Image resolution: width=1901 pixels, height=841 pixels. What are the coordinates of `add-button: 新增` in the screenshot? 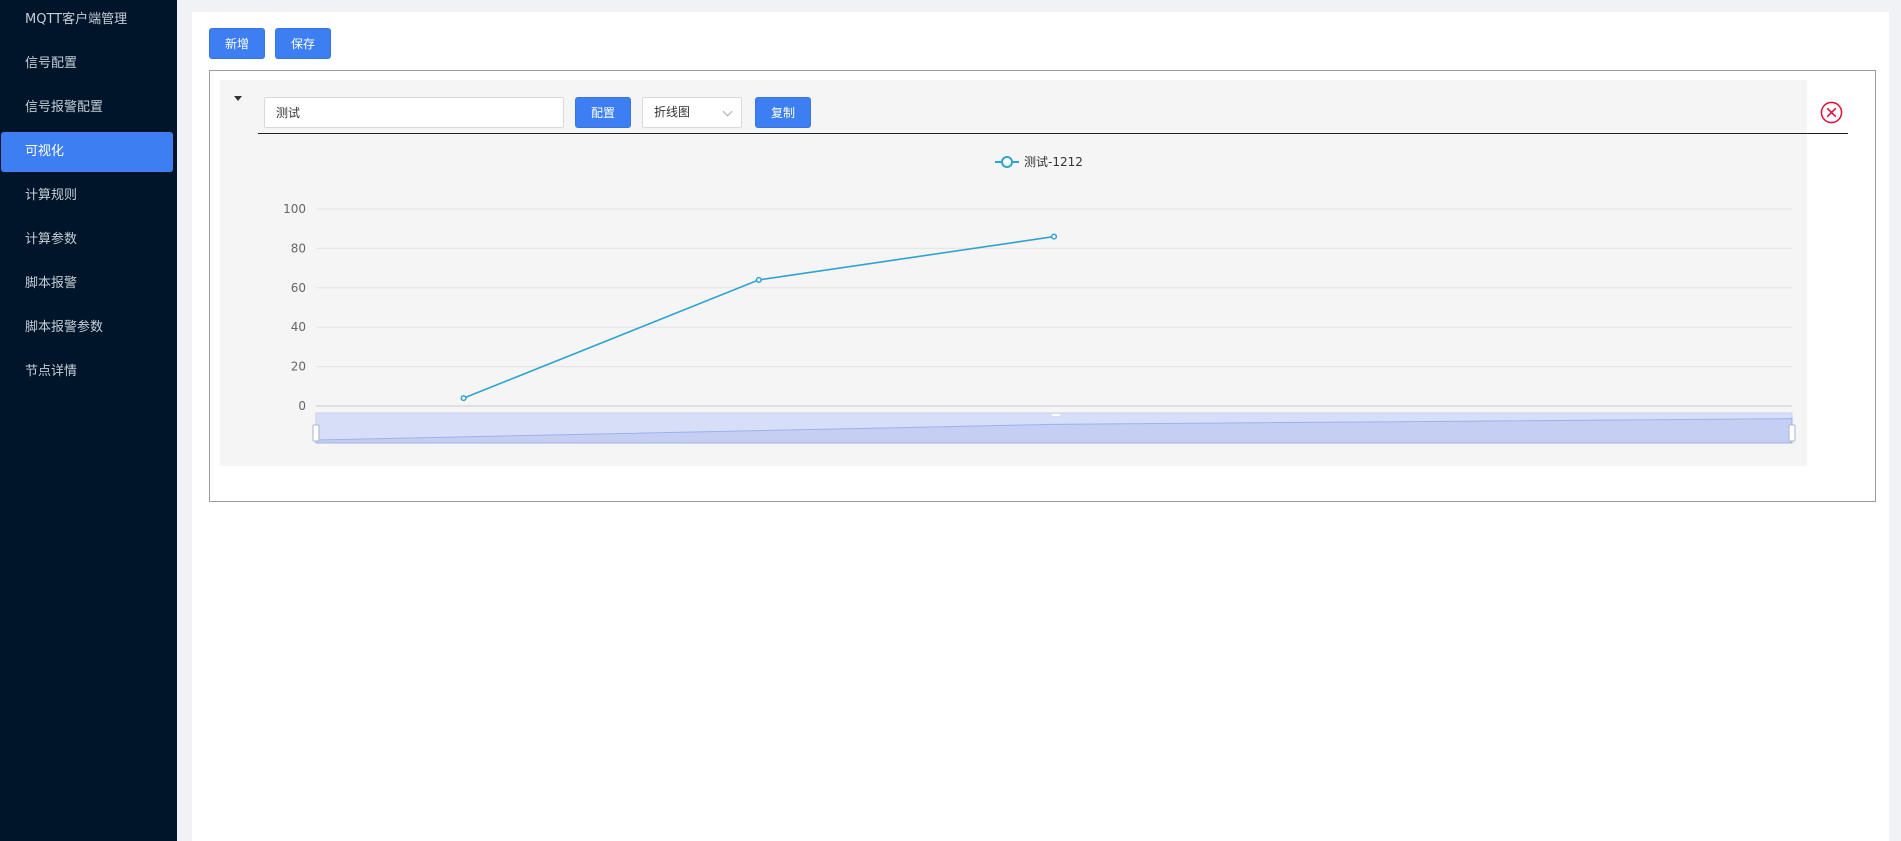 It's located at (237, 43).